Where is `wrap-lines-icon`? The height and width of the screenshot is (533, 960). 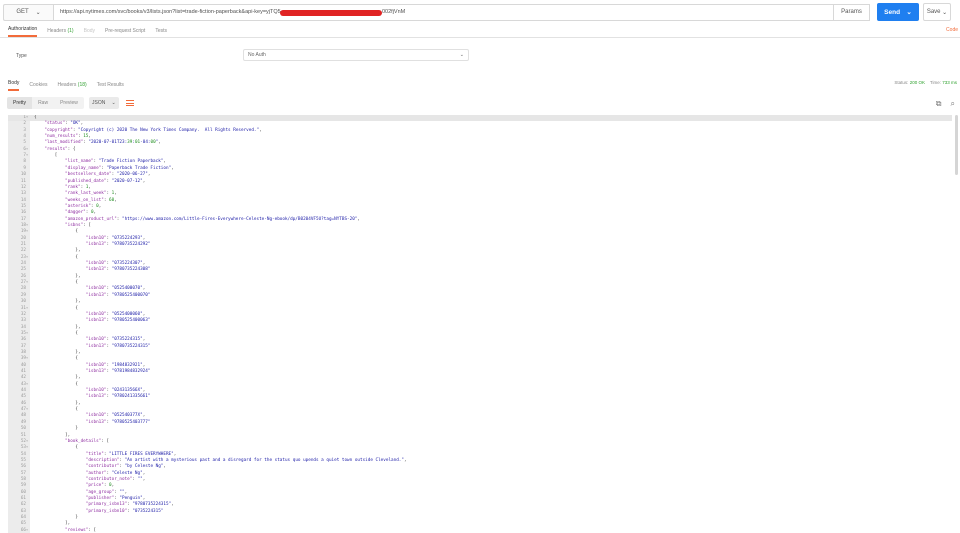
wrap-lines-icon is located at coordinates (130, 103).